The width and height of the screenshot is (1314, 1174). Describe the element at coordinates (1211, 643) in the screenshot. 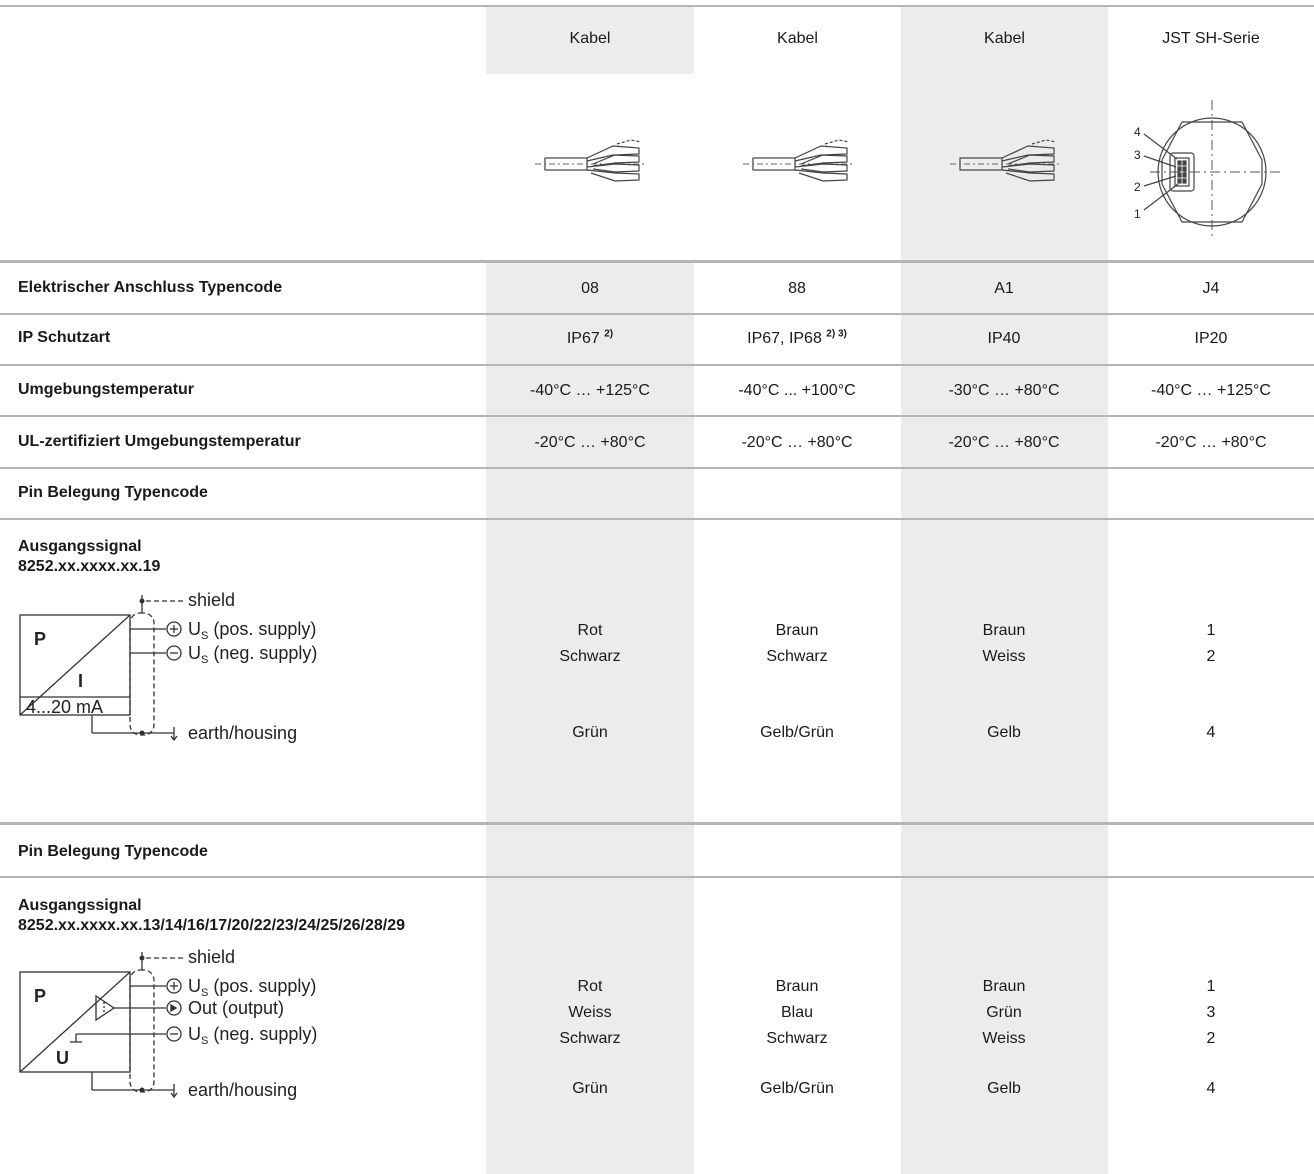

I see `pin-values: 12` at that location.